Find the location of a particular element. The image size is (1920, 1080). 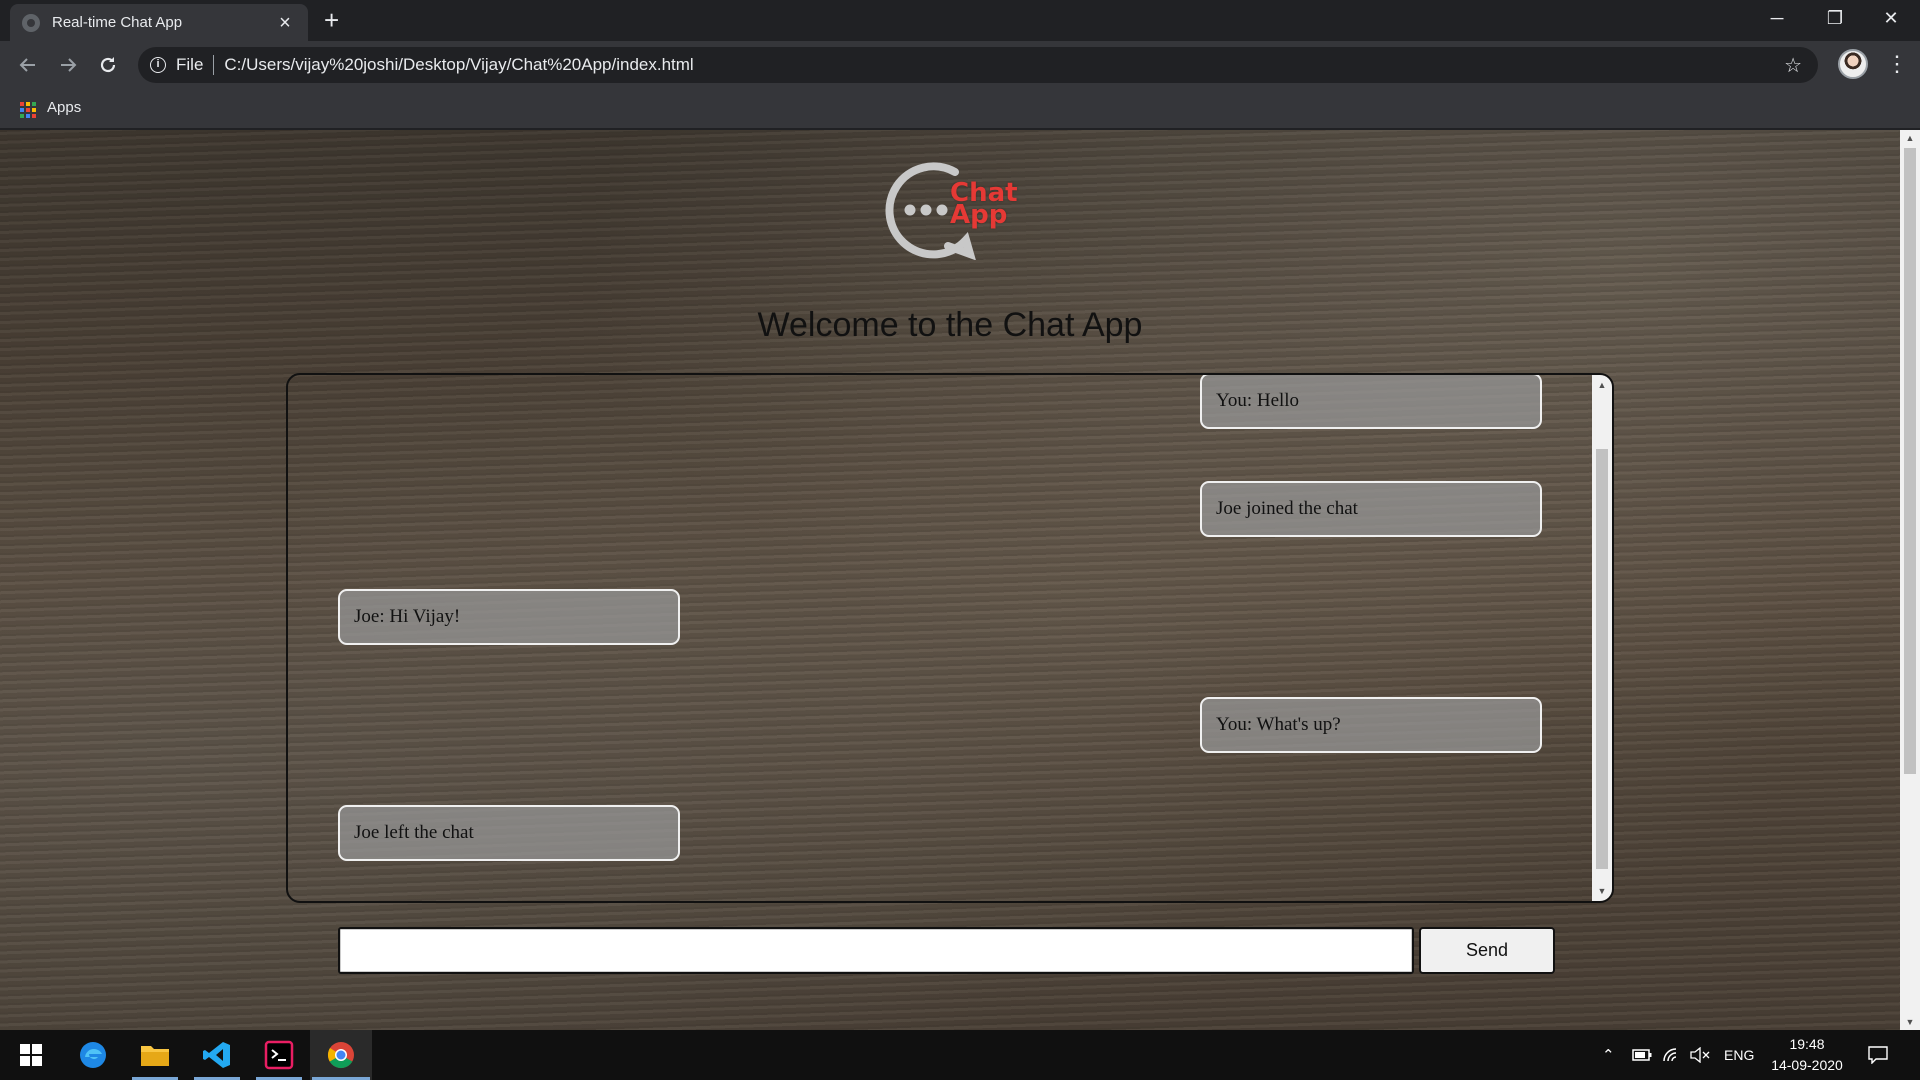

bookmark-star-icon: ☆ is located at coordinates (1793, 65).